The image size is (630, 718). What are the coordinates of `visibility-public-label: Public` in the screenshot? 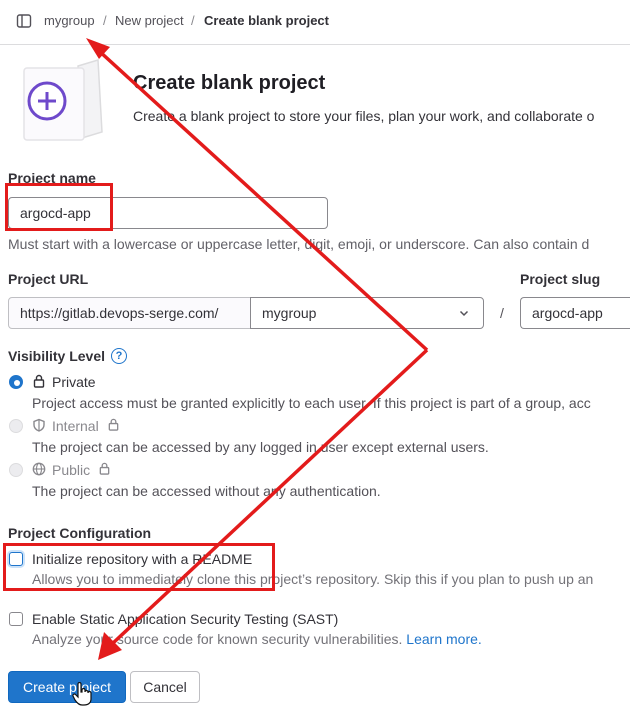 It's located at (71, 470).